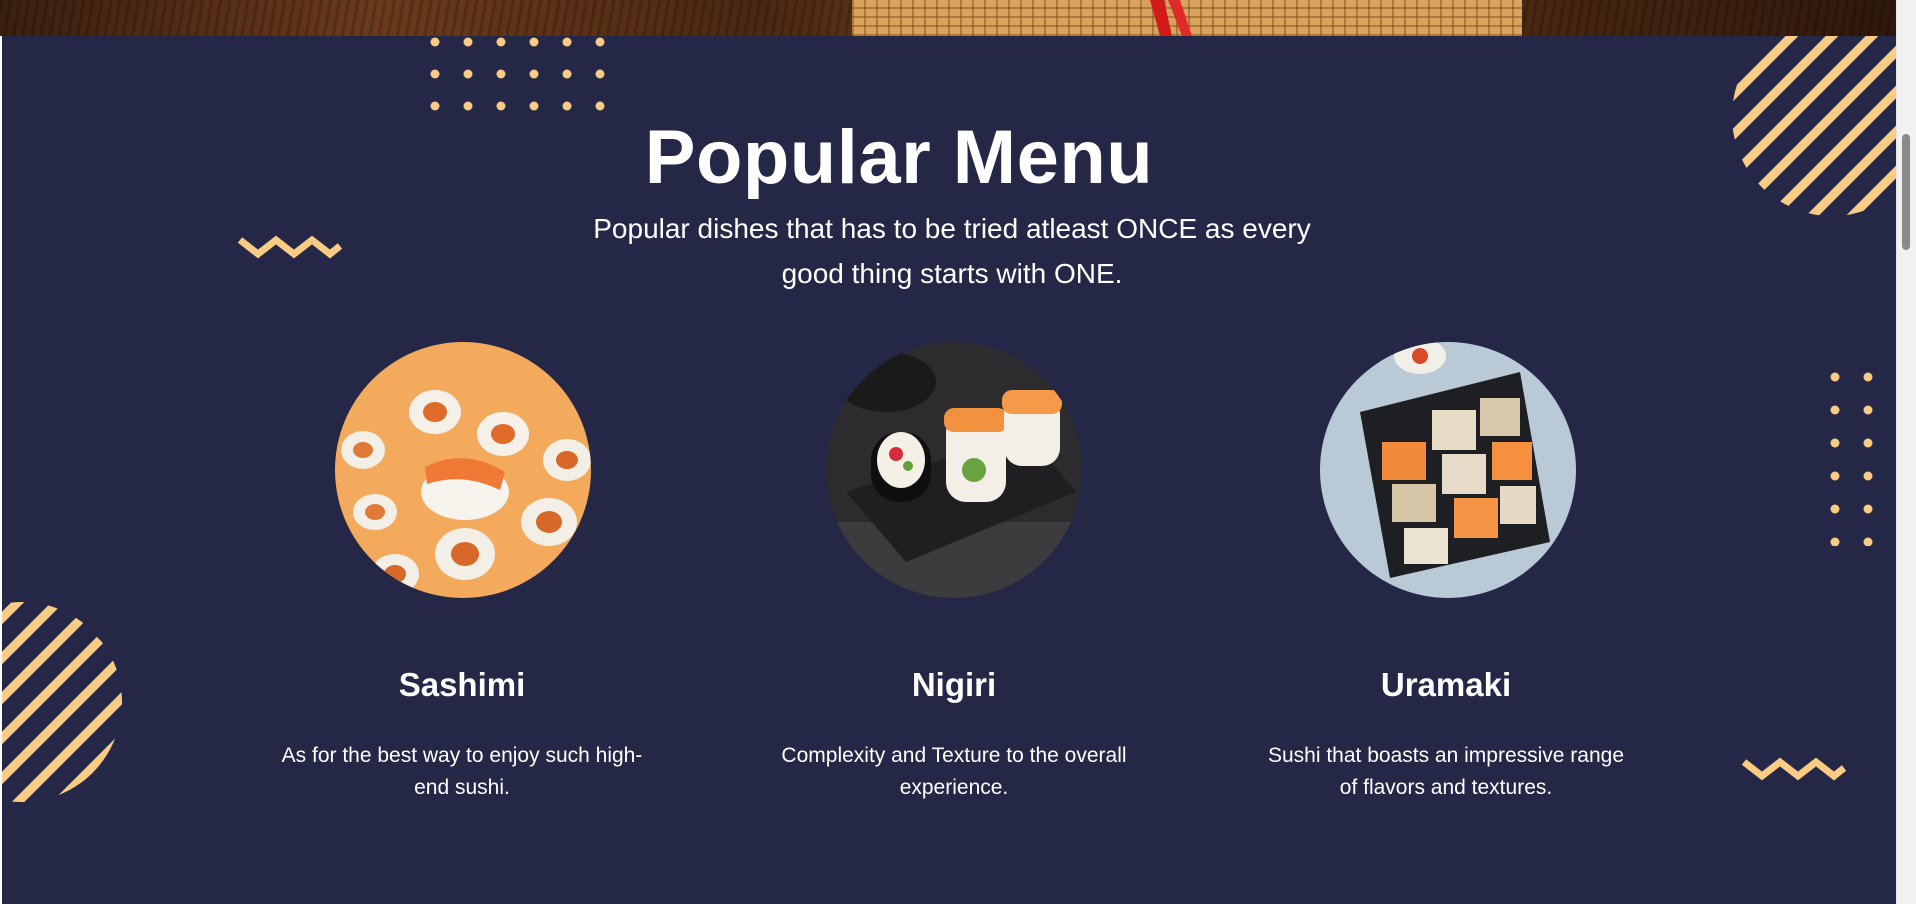 Image resolution: width=1916 pixels, height=904 pixels. I want to click on section-title: Popular Menu, so click(899, 157).